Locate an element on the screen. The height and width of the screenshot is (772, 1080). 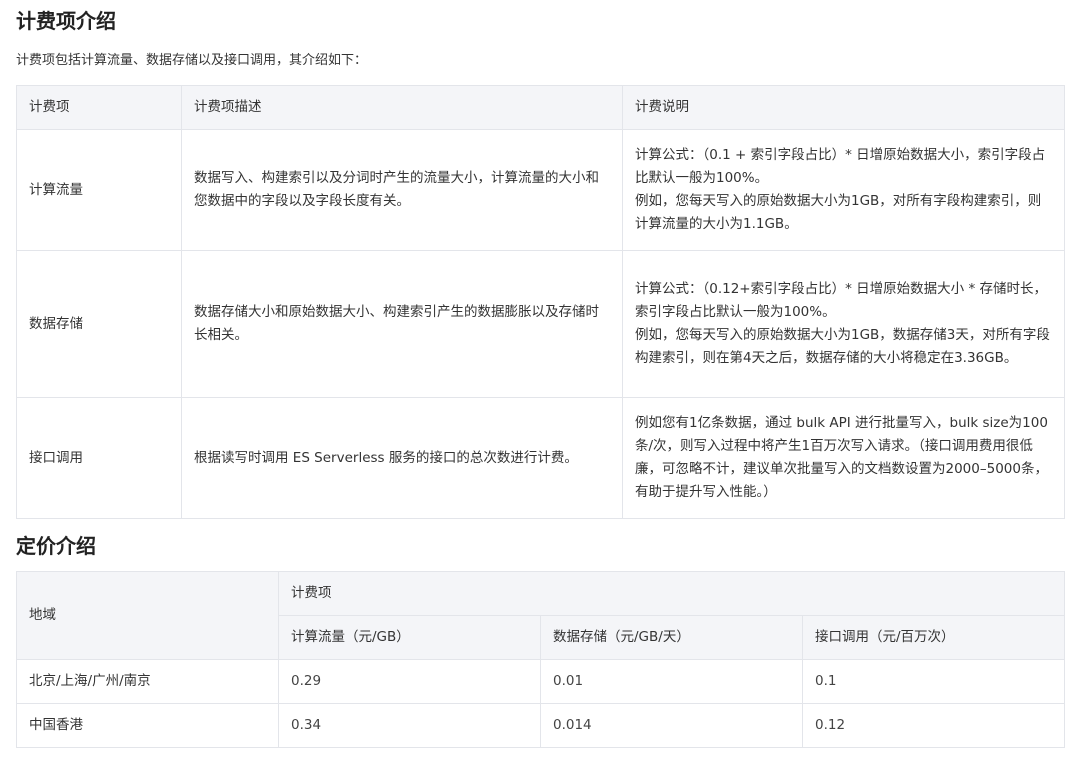
region-cell: 北京/上海/广州/南京 is located at coordinates (147, 681).